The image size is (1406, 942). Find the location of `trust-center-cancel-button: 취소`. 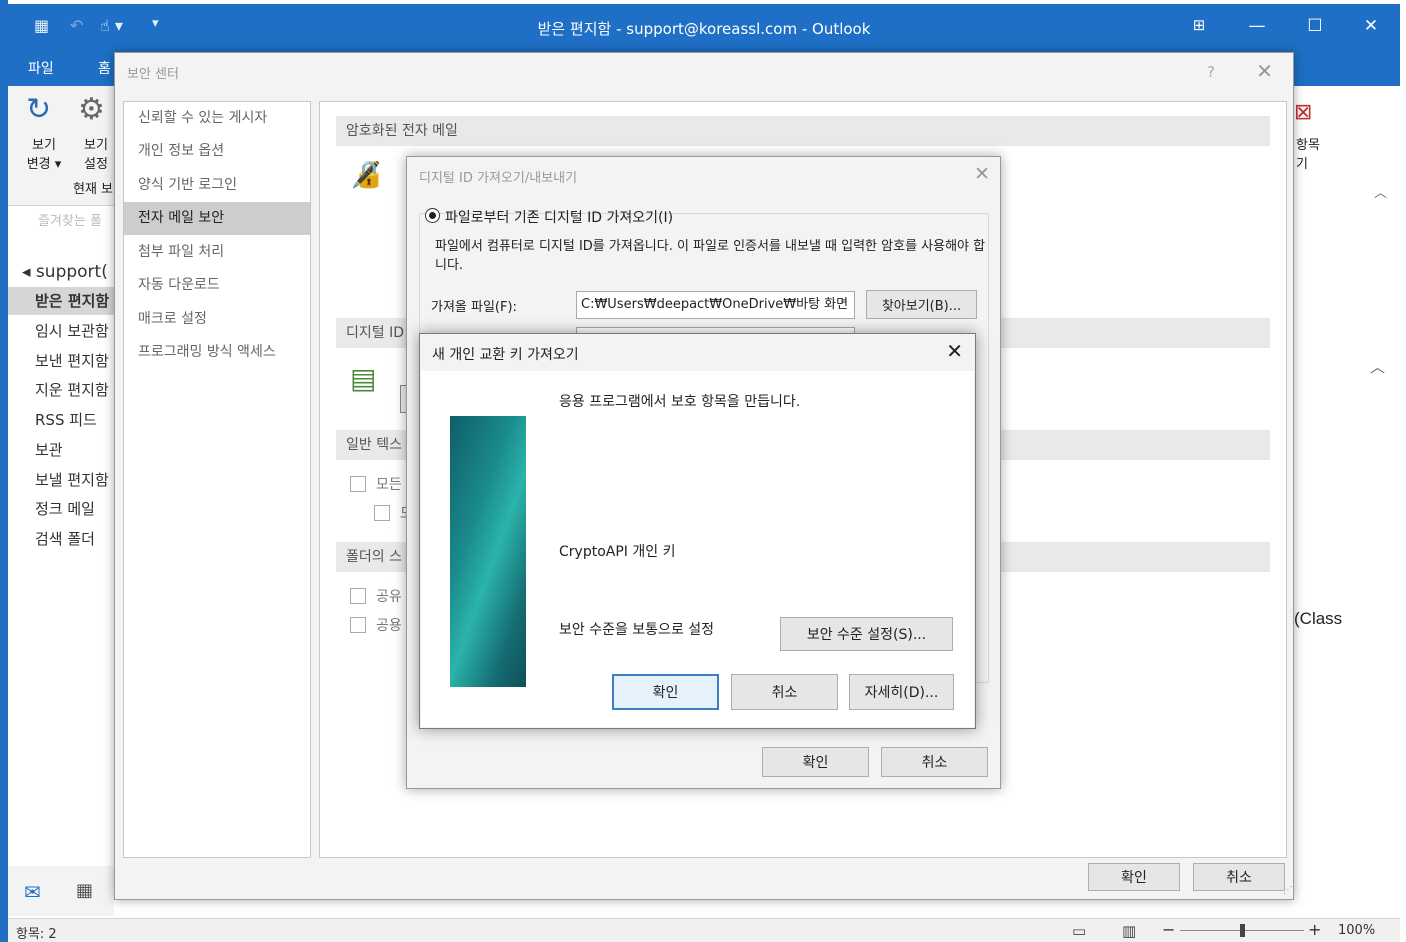

trust-center-cancel-button: 취소 is located at coordinates (1239, 877).